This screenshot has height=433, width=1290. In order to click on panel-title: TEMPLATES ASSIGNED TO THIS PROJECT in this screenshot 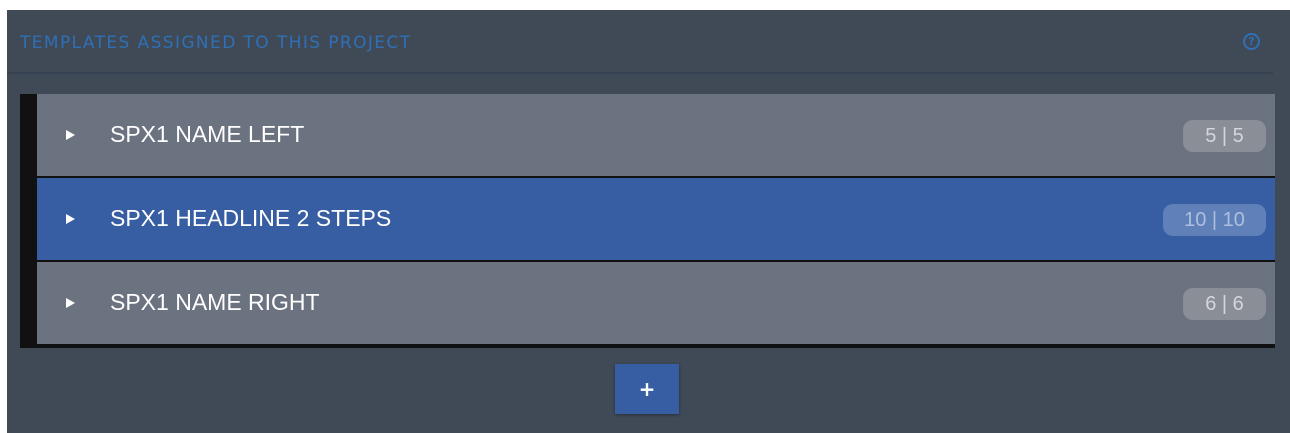, I will do `click(216, 43)`.